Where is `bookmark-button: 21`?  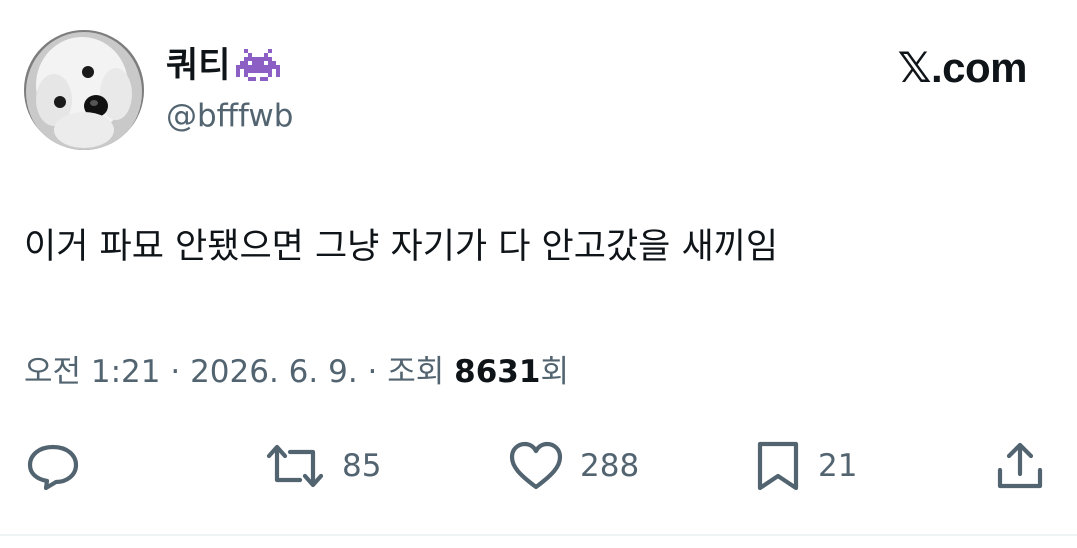
bookmark-button: 21 is located at coordinates (805, 466).